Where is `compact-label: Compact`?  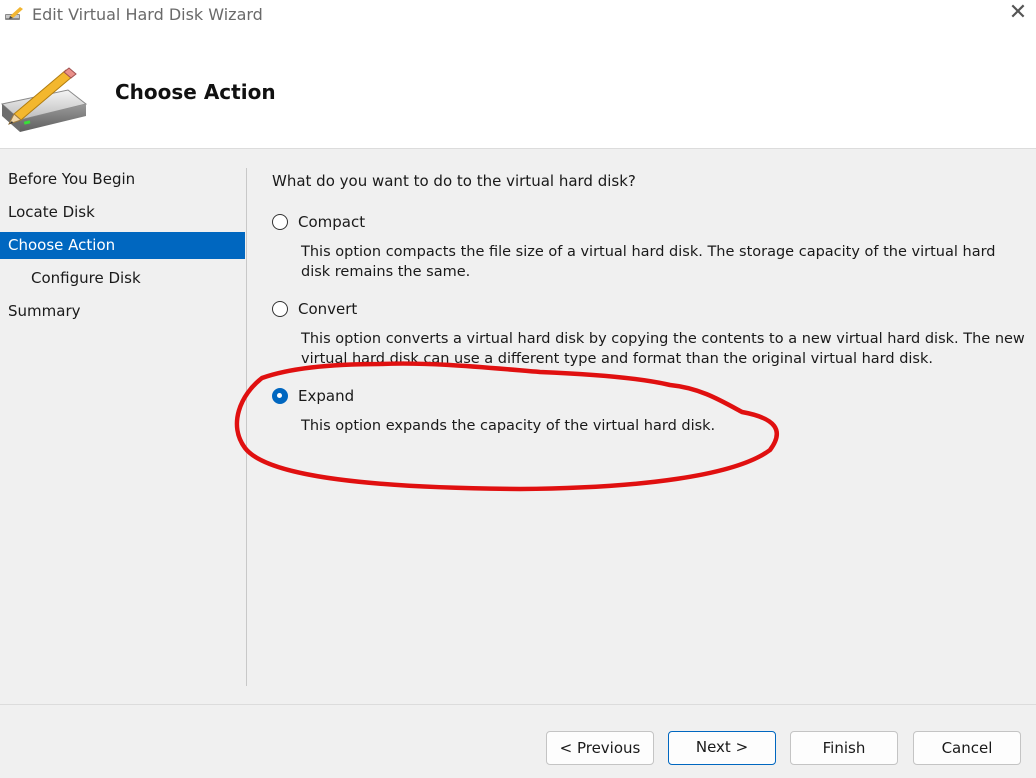
compact-label: Compact is located at coordinates (331, 222).